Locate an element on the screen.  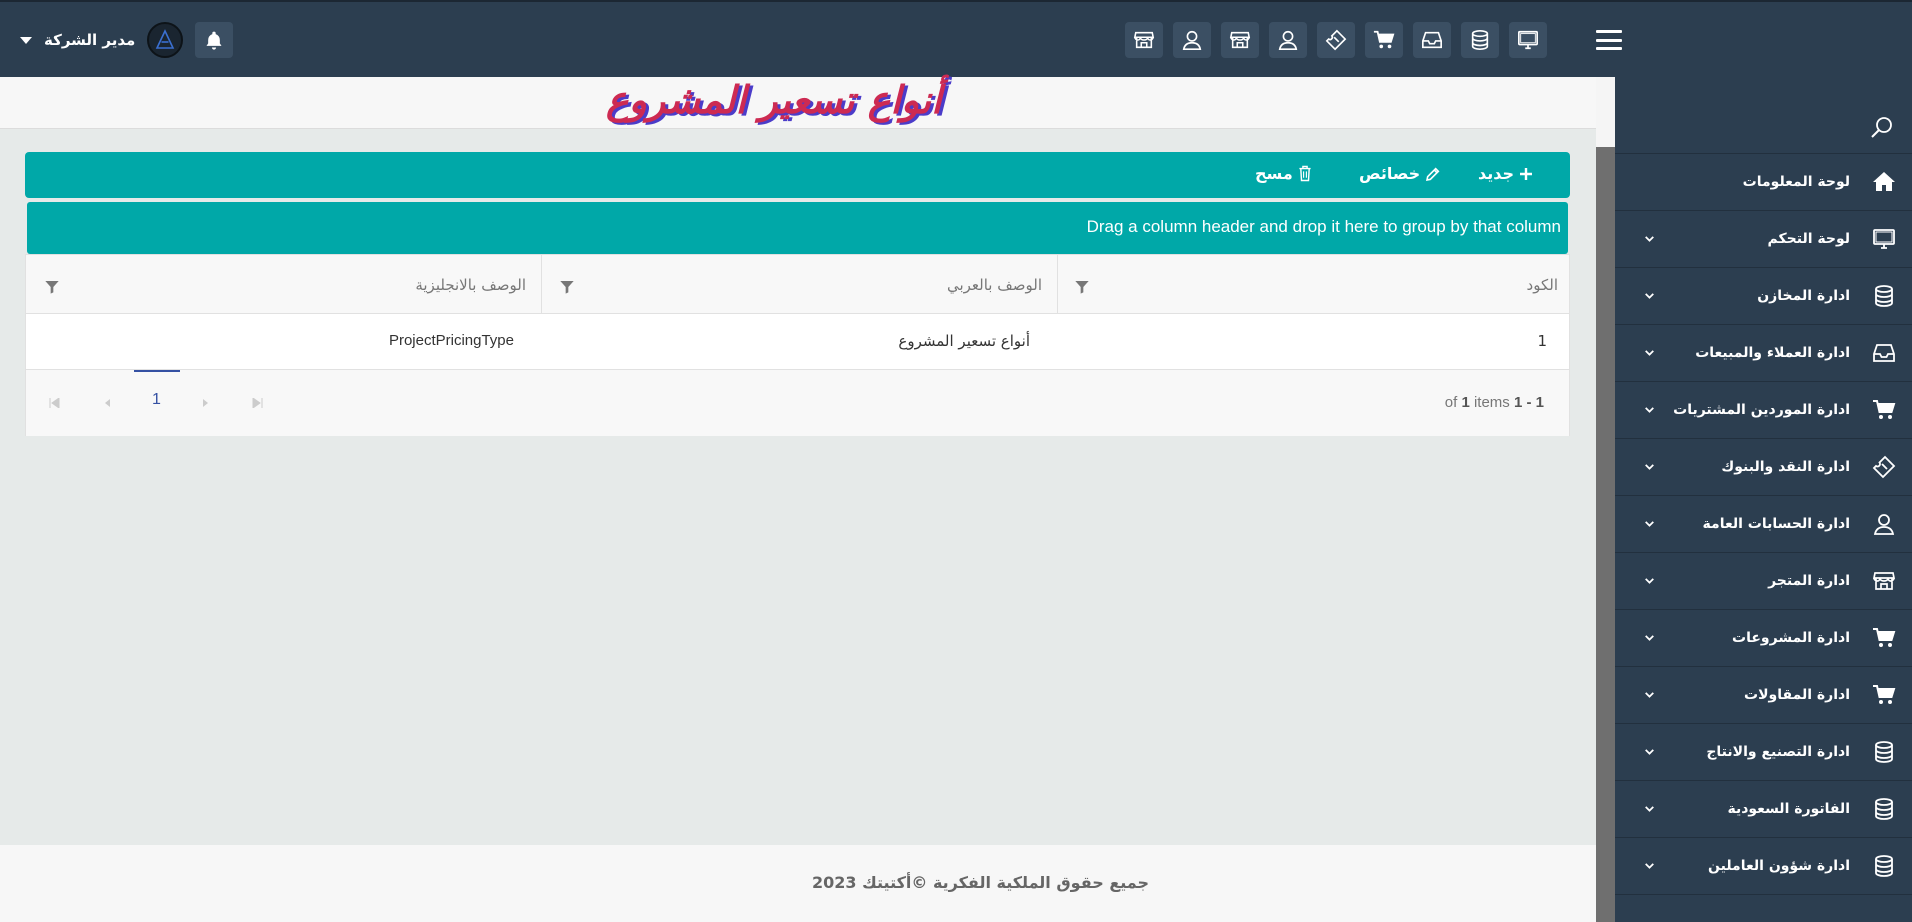
next-page-icon is located at coordinates (206, 403).